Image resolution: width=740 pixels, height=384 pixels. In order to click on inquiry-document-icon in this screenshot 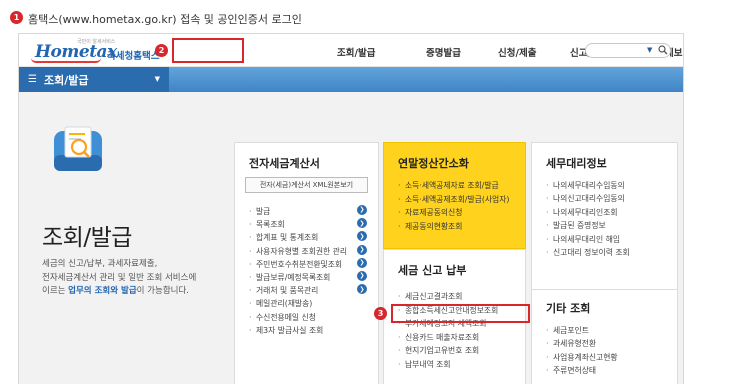, I will do `click(78, 148)`.